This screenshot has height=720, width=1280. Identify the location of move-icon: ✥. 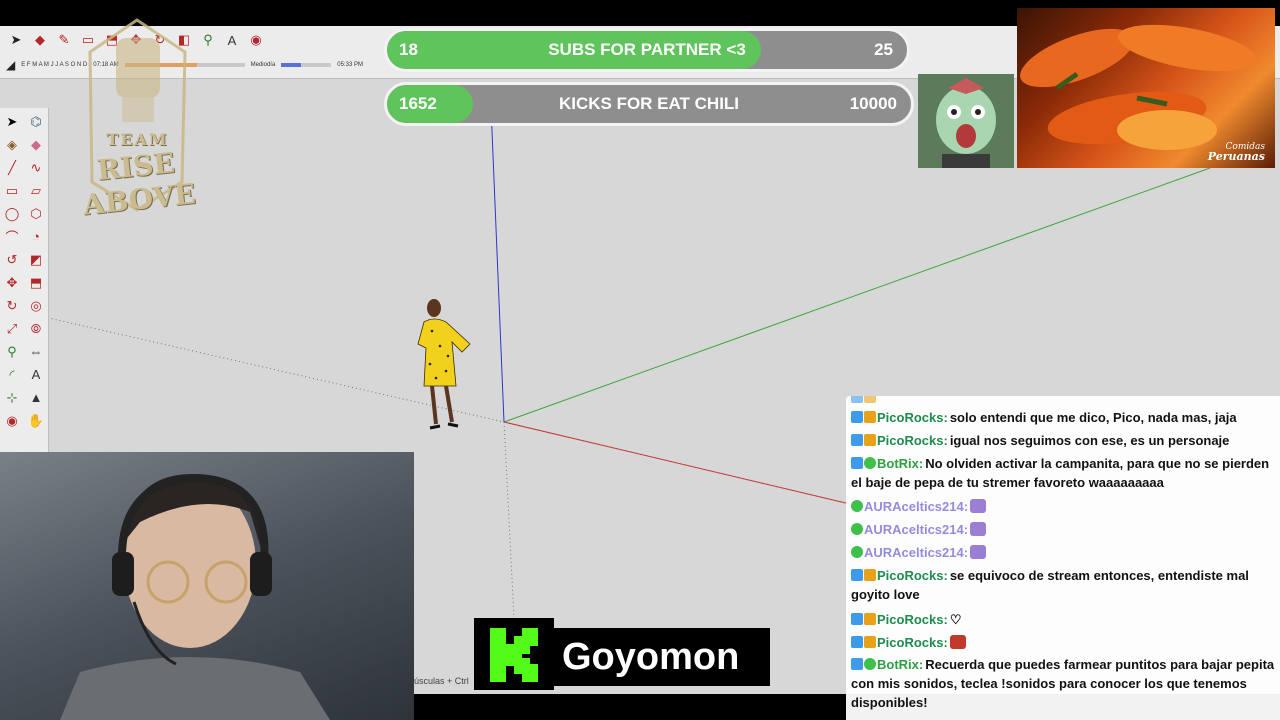
(12, 282).